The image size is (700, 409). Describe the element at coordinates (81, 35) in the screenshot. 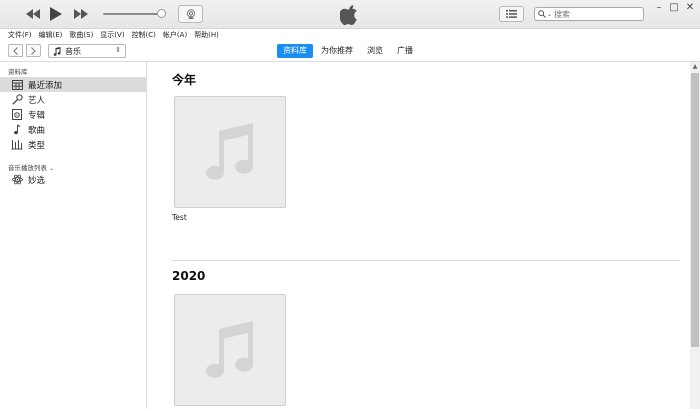

I see `menu-song: 歌曲(S)` at that location.